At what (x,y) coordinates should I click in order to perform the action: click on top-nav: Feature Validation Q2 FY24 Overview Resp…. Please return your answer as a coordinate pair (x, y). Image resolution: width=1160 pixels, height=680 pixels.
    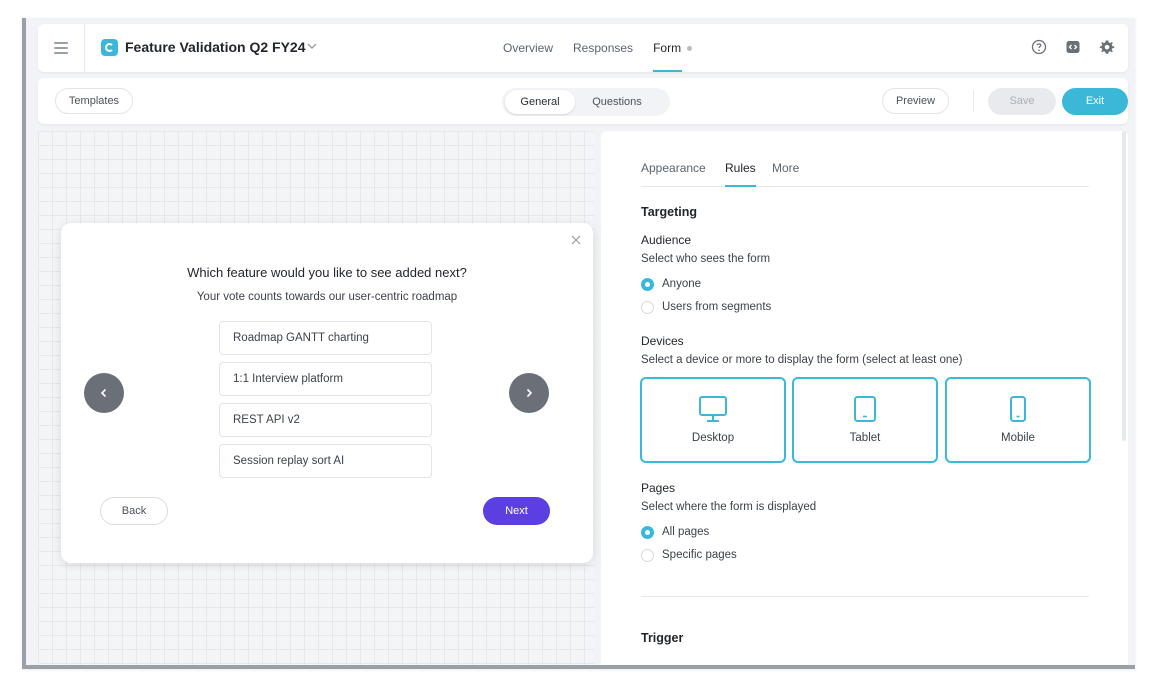
    Looking at the image, I should click on (583, 48).